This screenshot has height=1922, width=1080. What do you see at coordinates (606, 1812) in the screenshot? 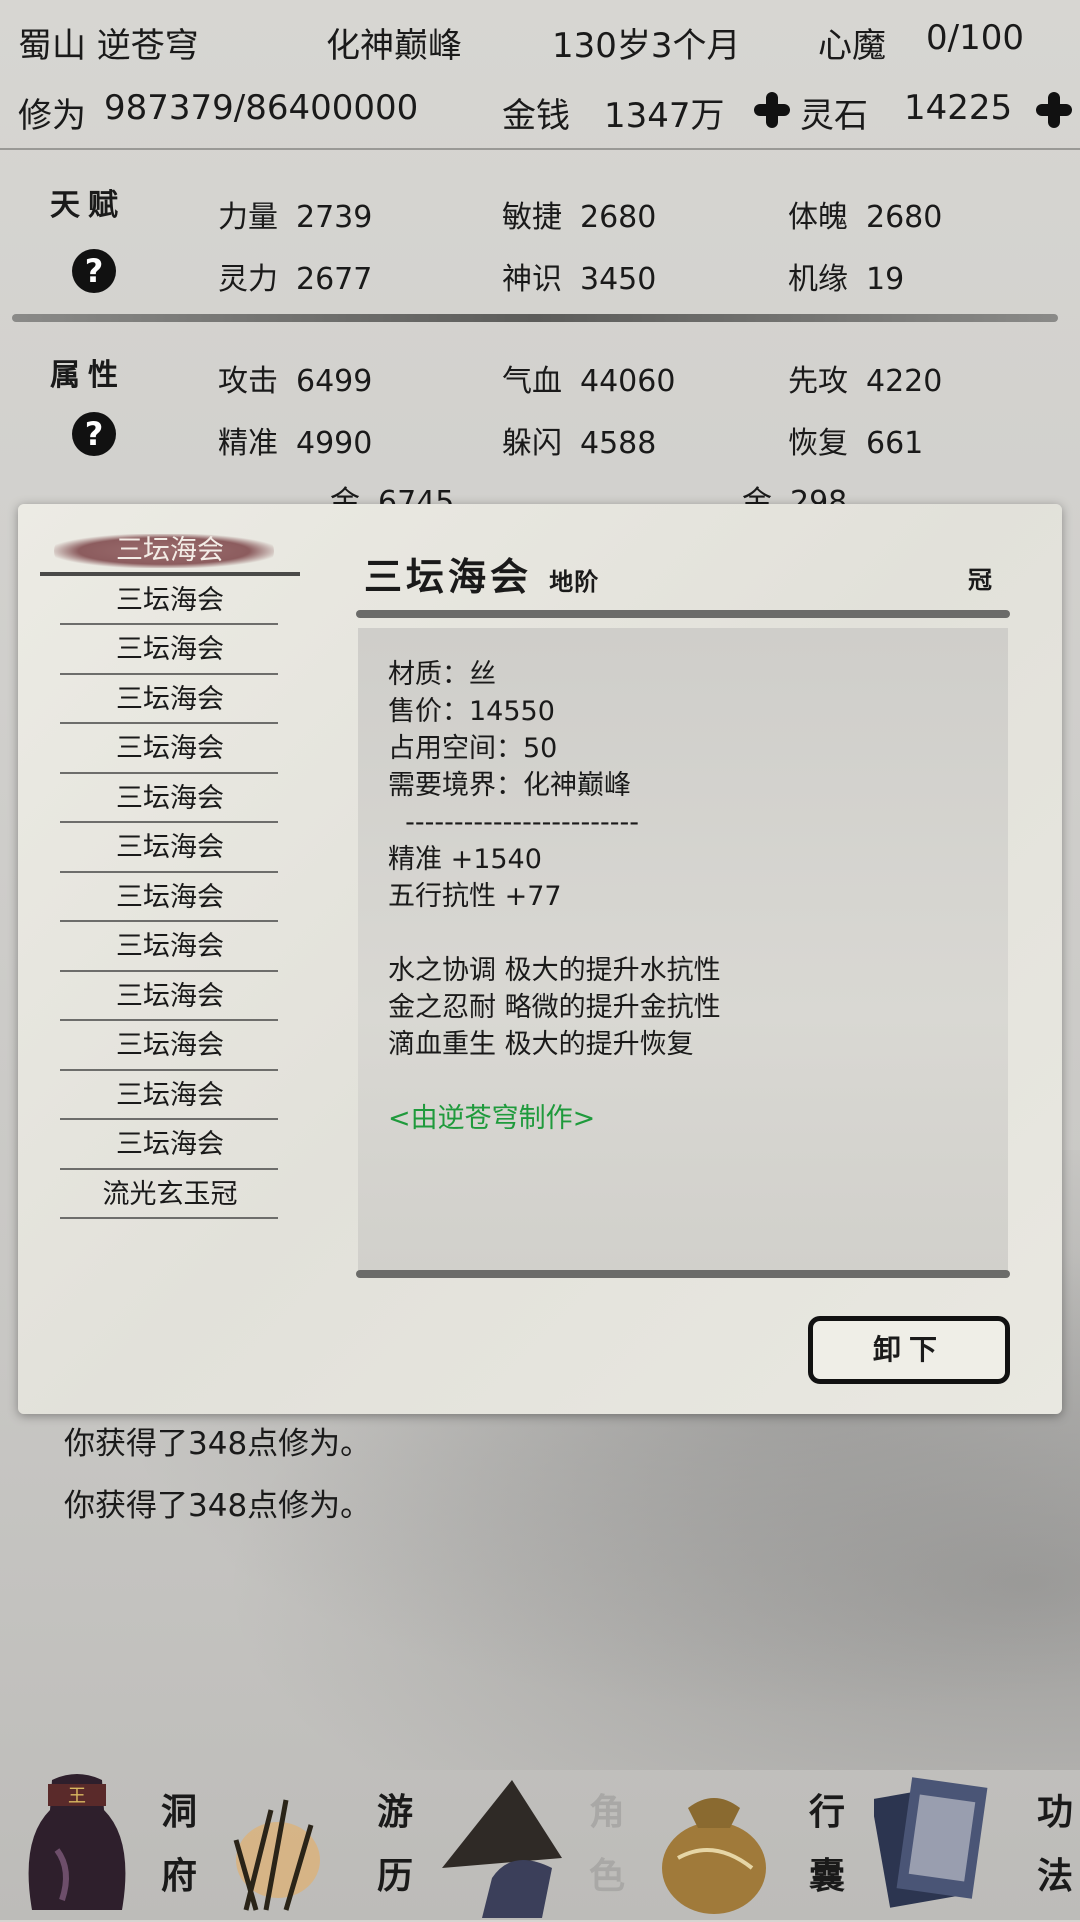
I see `nav-label: 角` at bounding box center [606, 1812].